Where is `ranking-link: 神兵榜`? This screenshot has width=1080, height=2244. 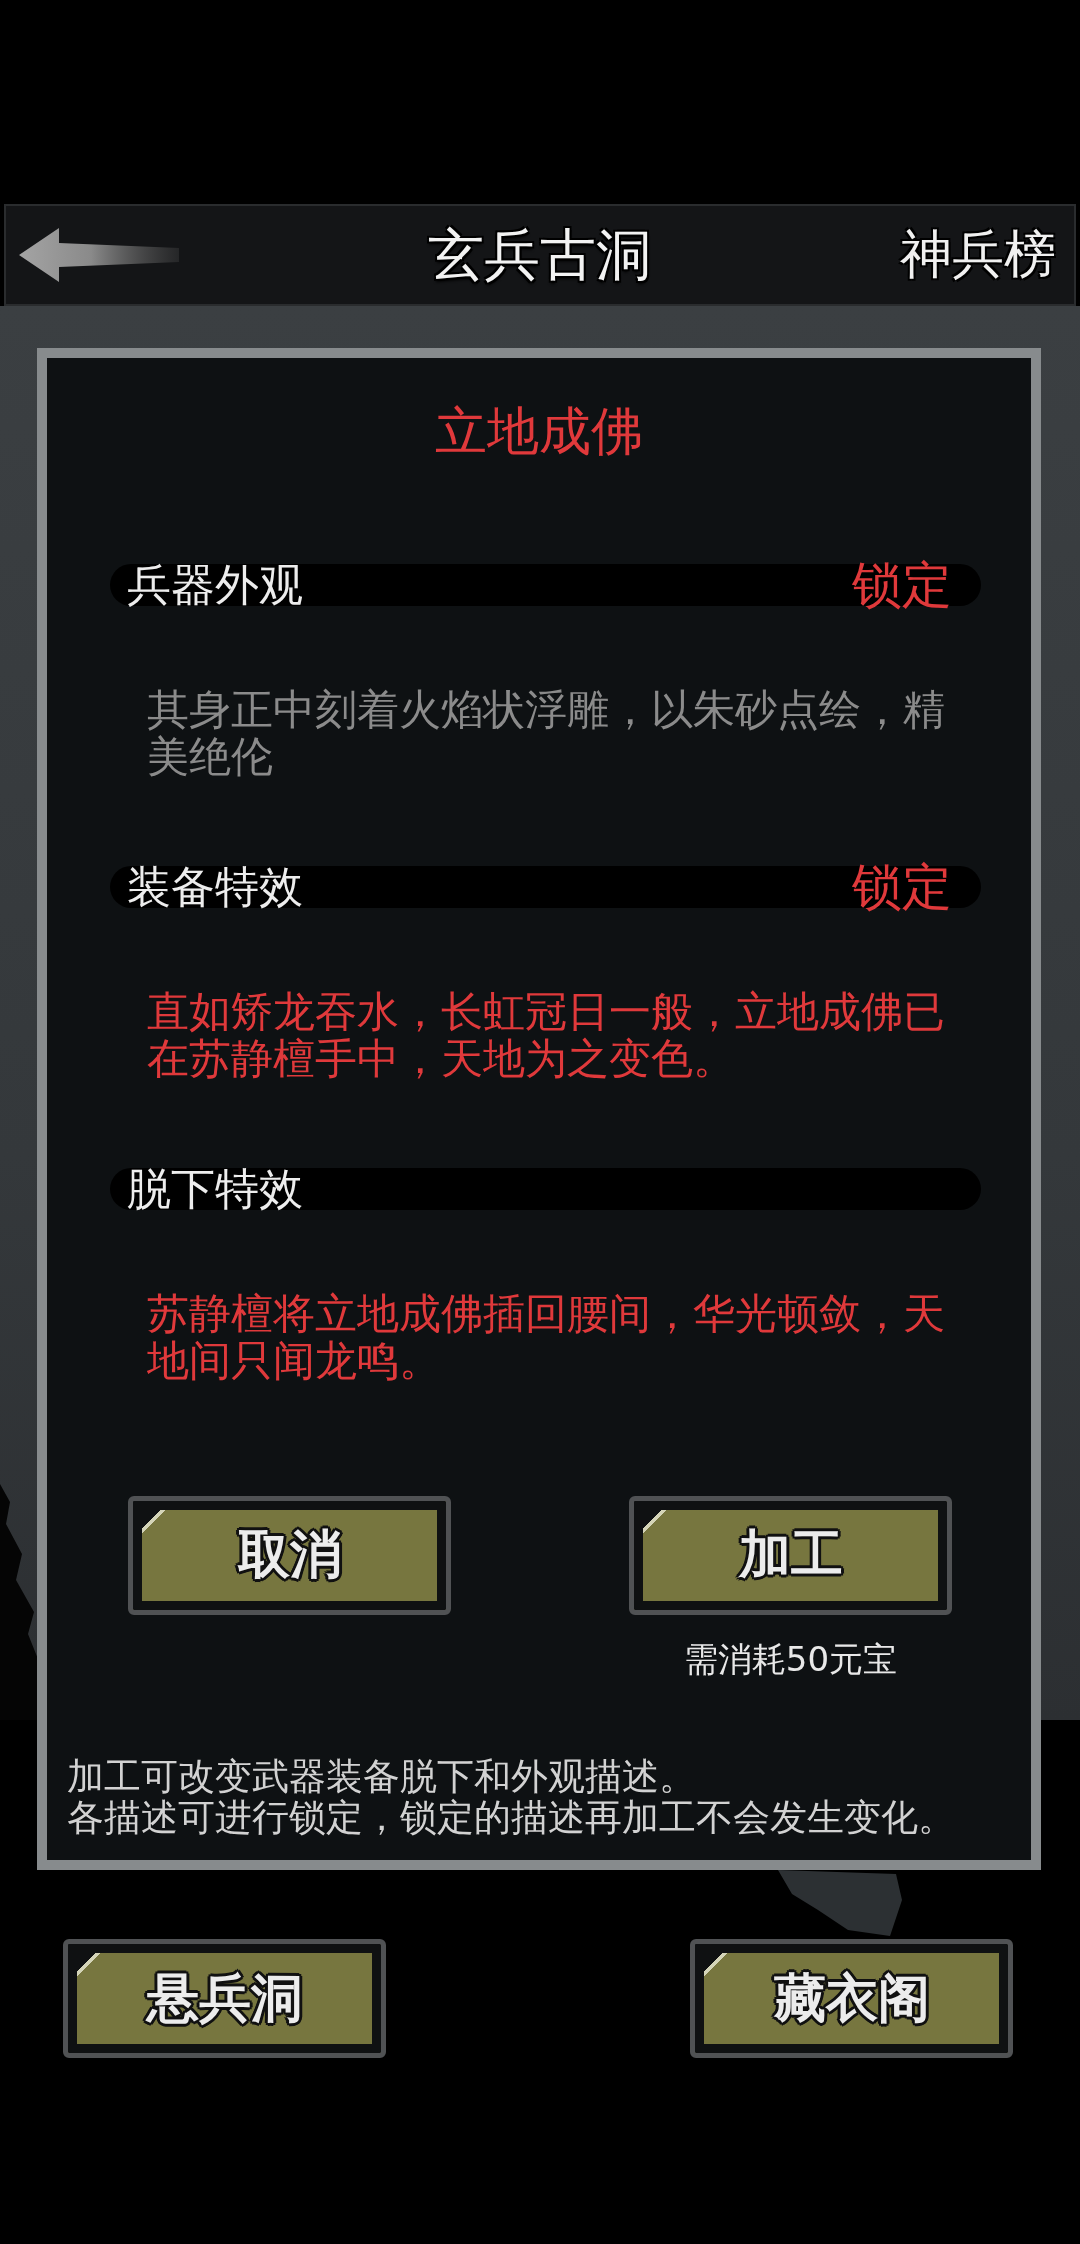 ranking-link: 神兵榜 is located at coordinates (978, 255).